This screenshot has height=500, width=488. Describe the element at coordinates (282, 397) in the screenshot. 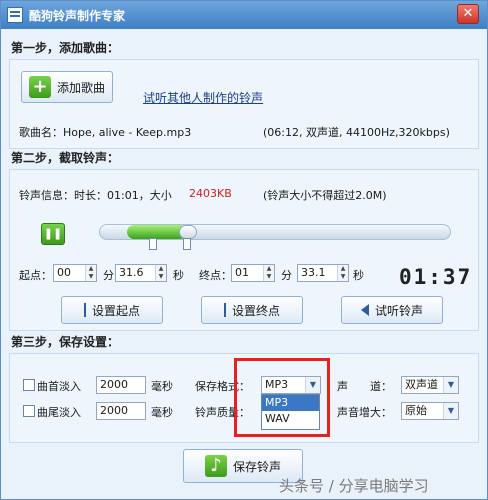

I see `highlight-box` at that location.